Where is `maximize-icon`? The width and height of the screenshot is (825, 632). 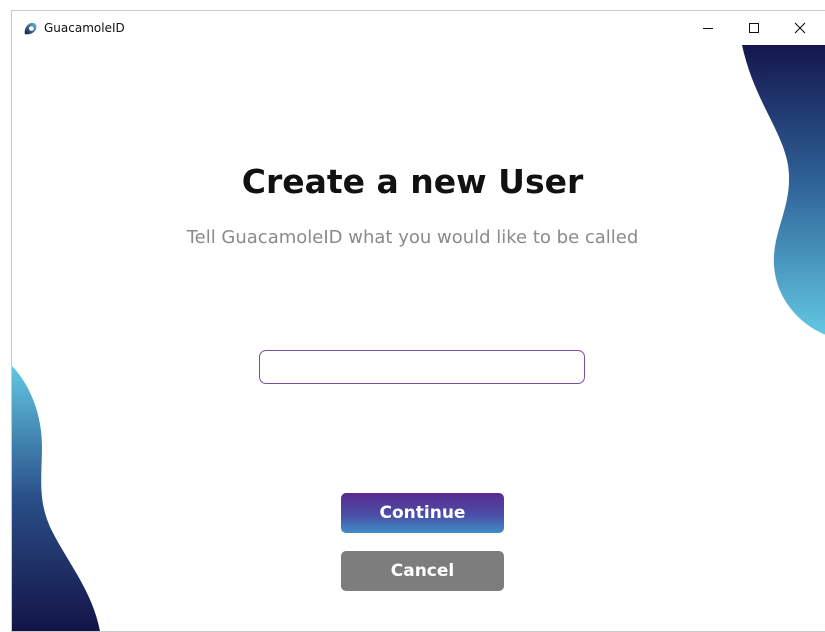
maximize-icon is located at coordinates (754, 28).